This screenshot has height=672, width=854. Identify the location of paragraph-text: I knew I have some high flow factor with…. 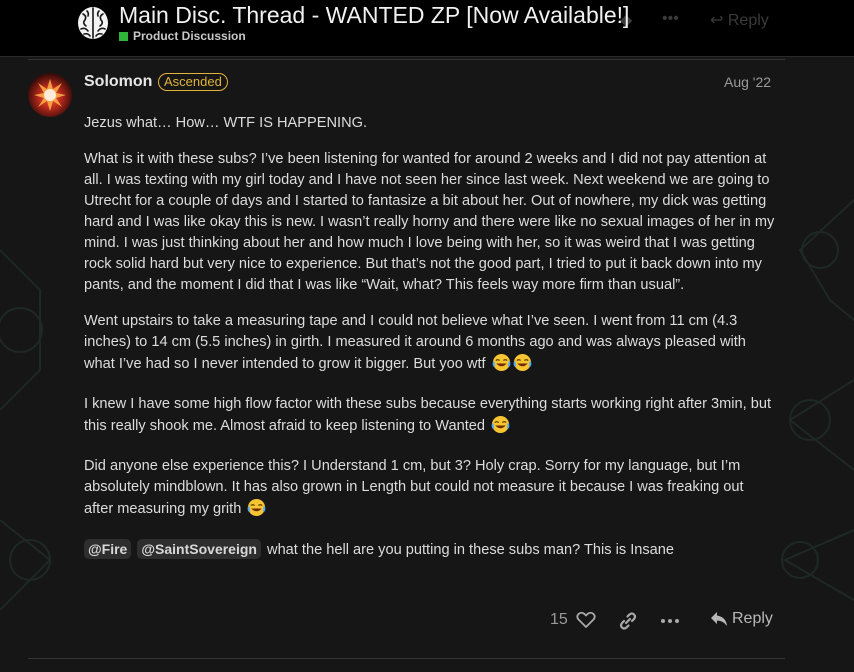
(428, 415).